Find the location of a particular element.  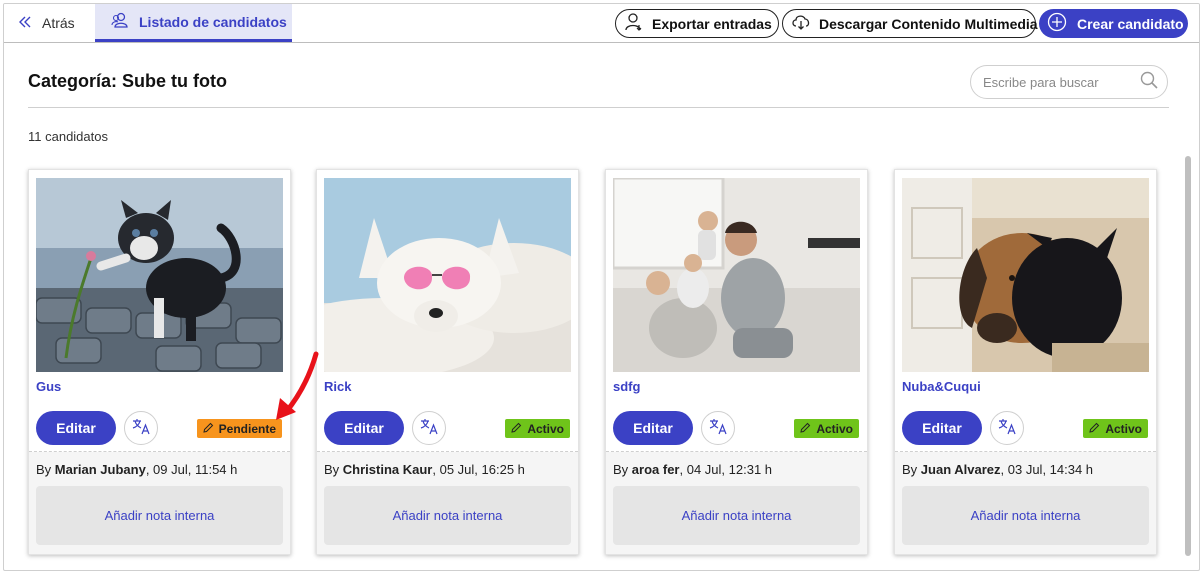

page-title: Categoría: Sube tu foto is located at coordinates (127, 81).